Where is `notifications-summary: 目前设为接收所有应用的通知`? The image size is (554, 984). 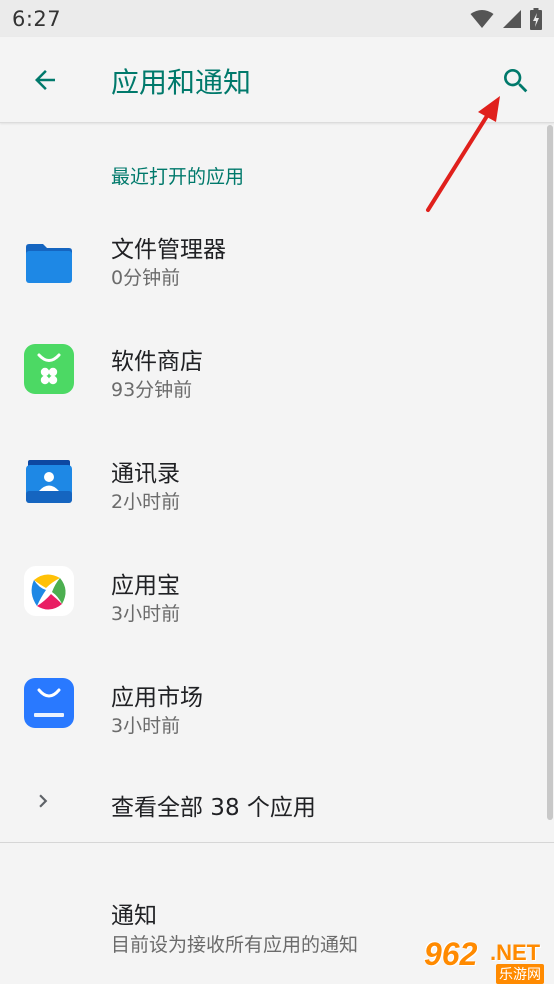 notifications-summary: 目前设为接收所有应用的通知 is located at coordinates (235, 945).